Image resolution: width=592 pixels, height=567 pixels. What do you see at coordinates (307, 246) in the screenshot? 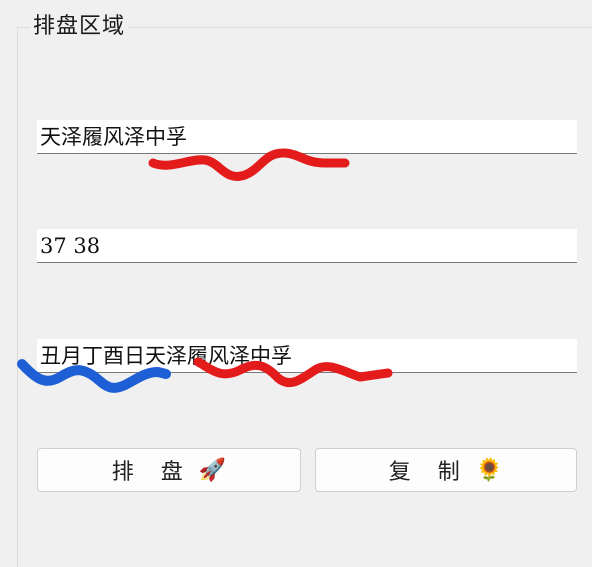
I see `numbers-input: 37 38` at bounding box center [307, 246].